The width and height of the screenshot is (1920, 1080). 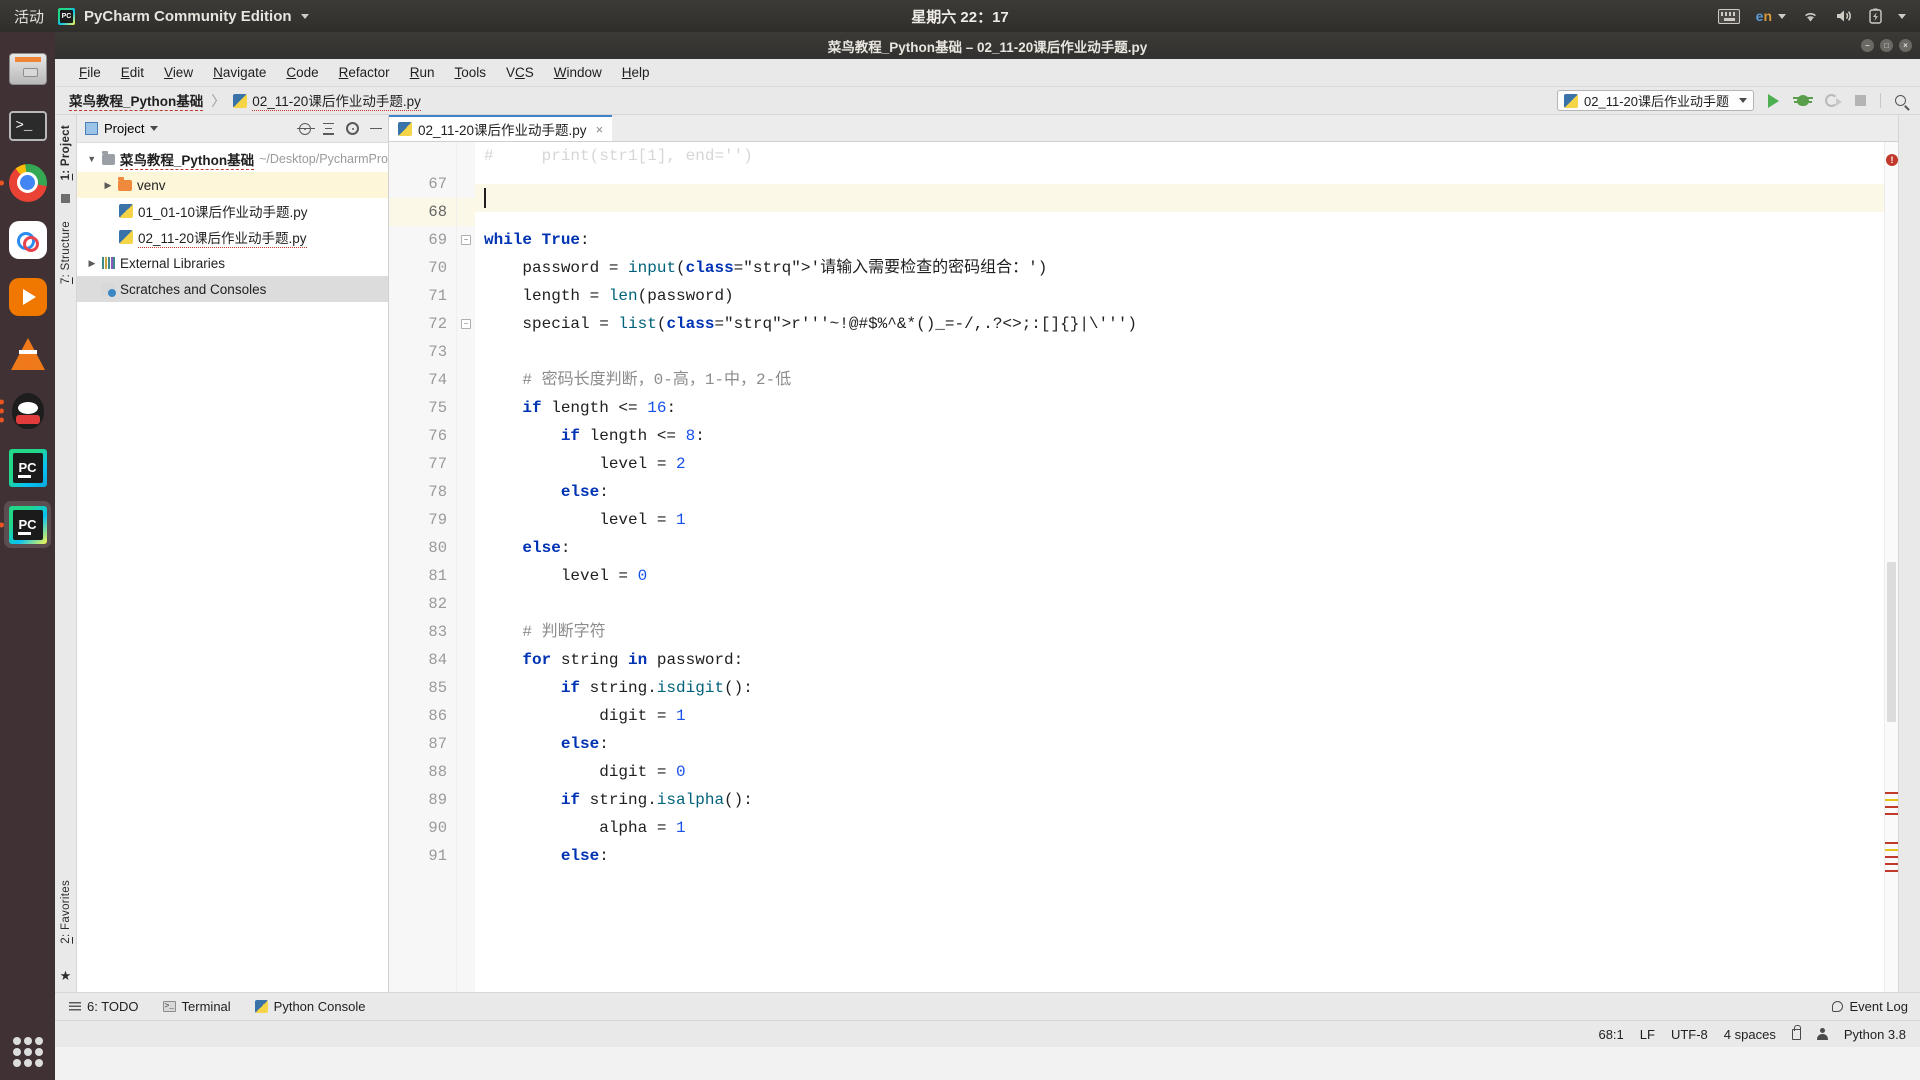 What do you see at coordinates (27, 68) in the screenshot?
I see `dock-item-files` at bounding box center [27, 68].